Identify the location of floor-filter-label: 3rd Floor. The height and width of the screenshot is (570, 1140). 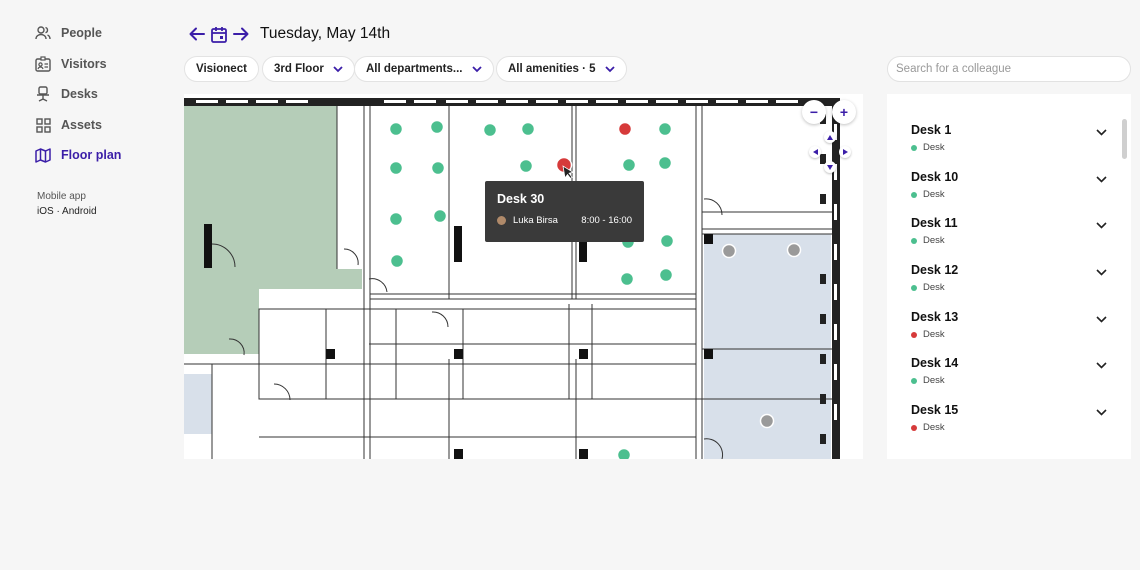
(299, 69).